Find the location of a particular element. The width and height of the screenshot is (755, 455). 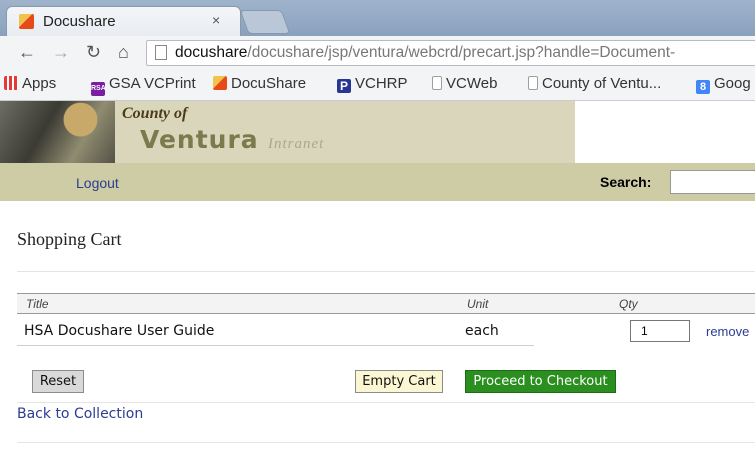

bookmark-vchrp: P VCHRP is located at coordinates (372, 84).